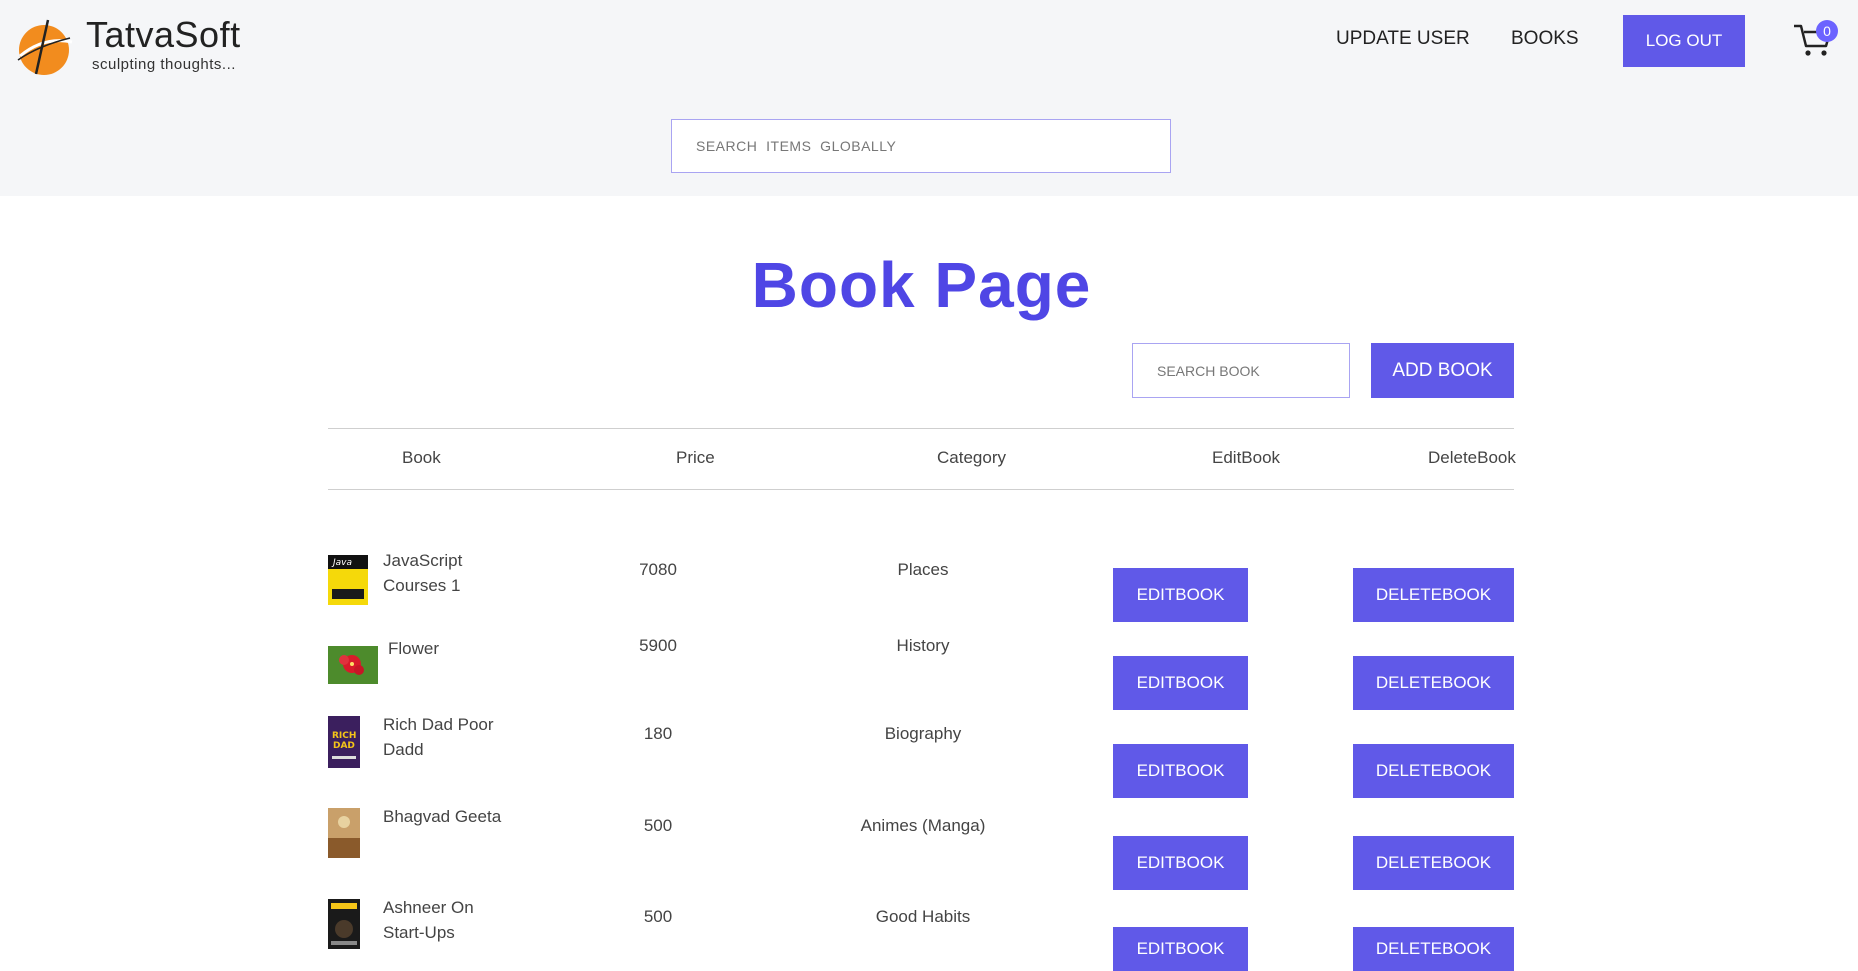 Image resolution: width=1858 pixels, height=971 pixels. What do you see at coordinates (344, 746) in the screenshot?
I see `svg-text: DAD` at bounding box center [344, 746].